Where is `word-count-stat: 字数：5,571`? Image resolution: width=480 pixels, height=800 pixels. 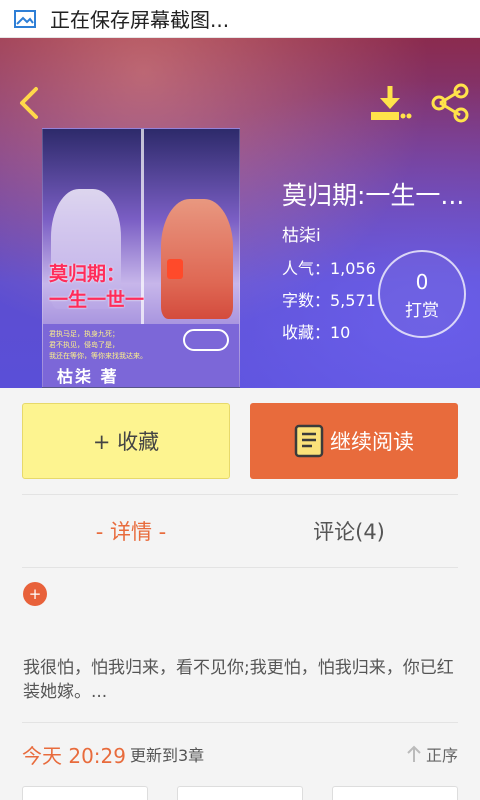 word-count-stat: 字数：5,571 is located at coordinates (329, 300).